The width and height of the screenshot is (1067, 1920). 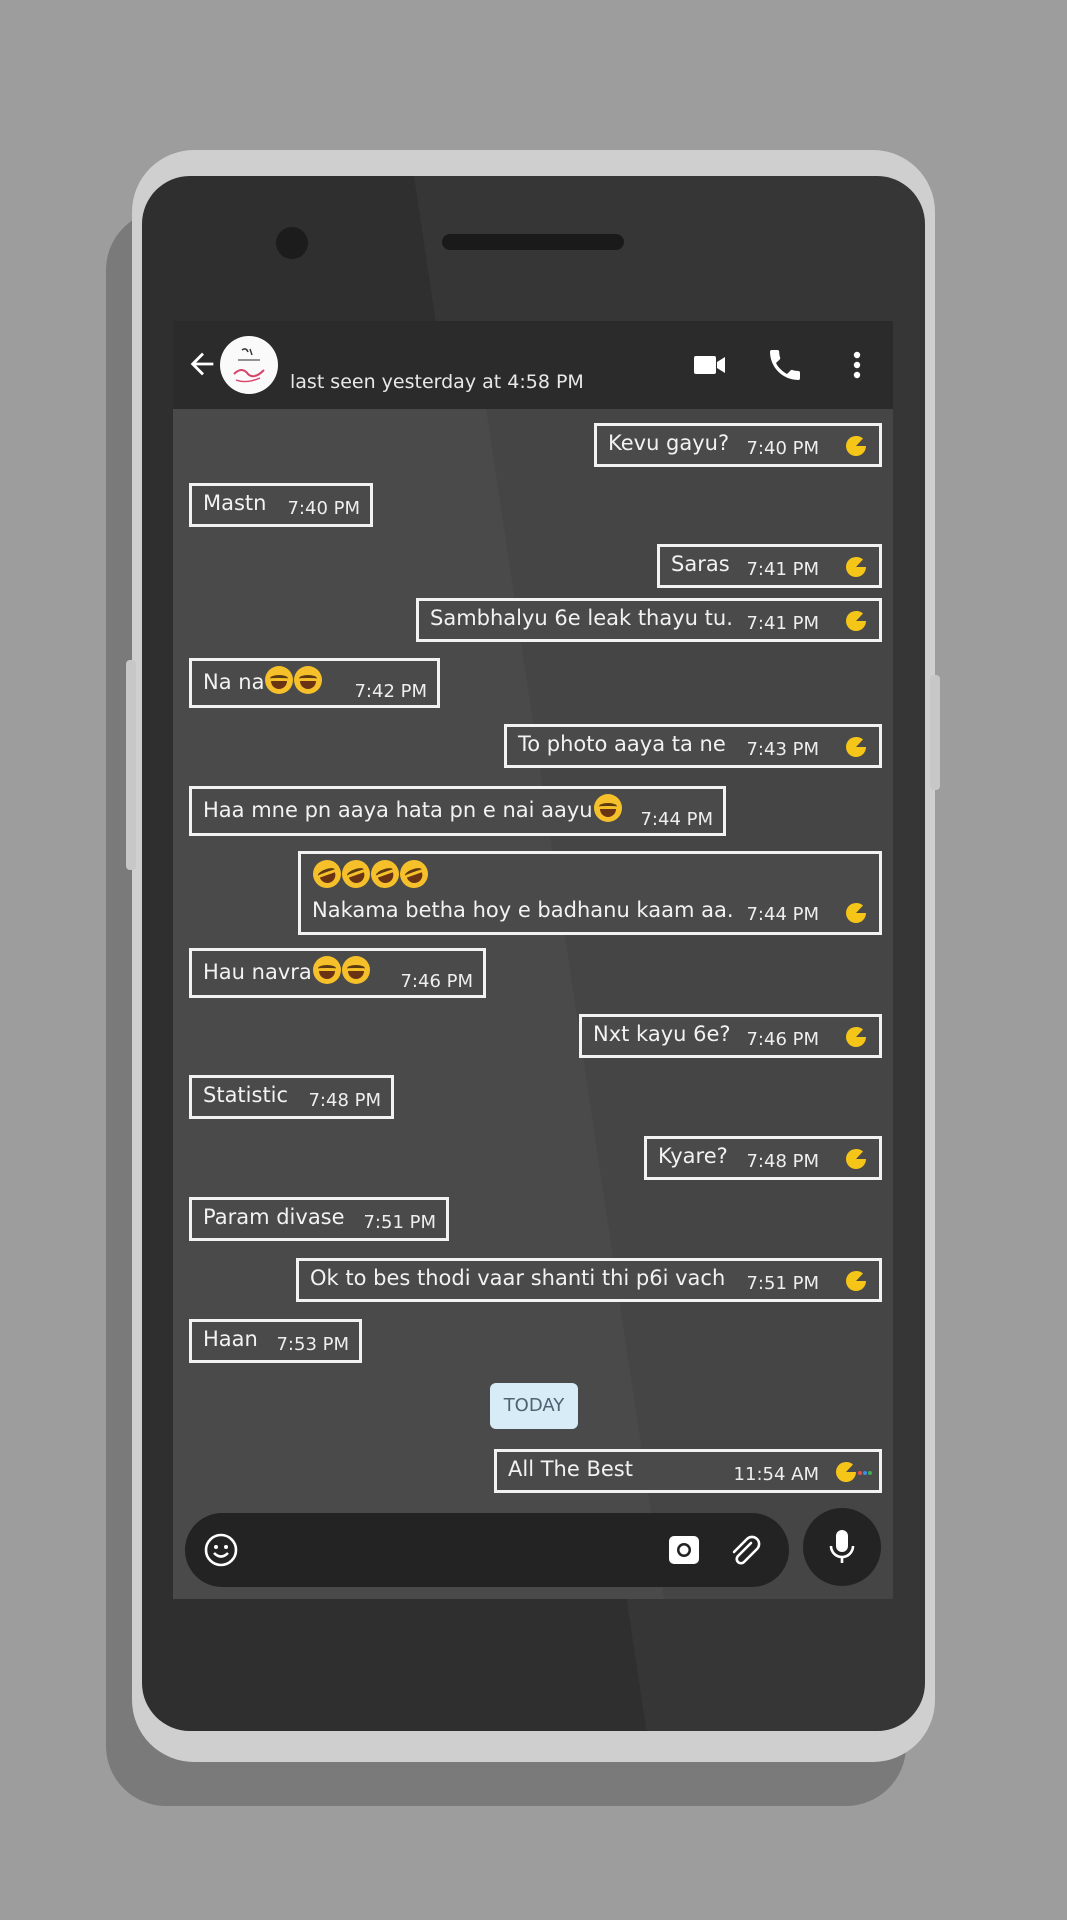 I want to click on camera-icon, so click(x=684, y=1550).